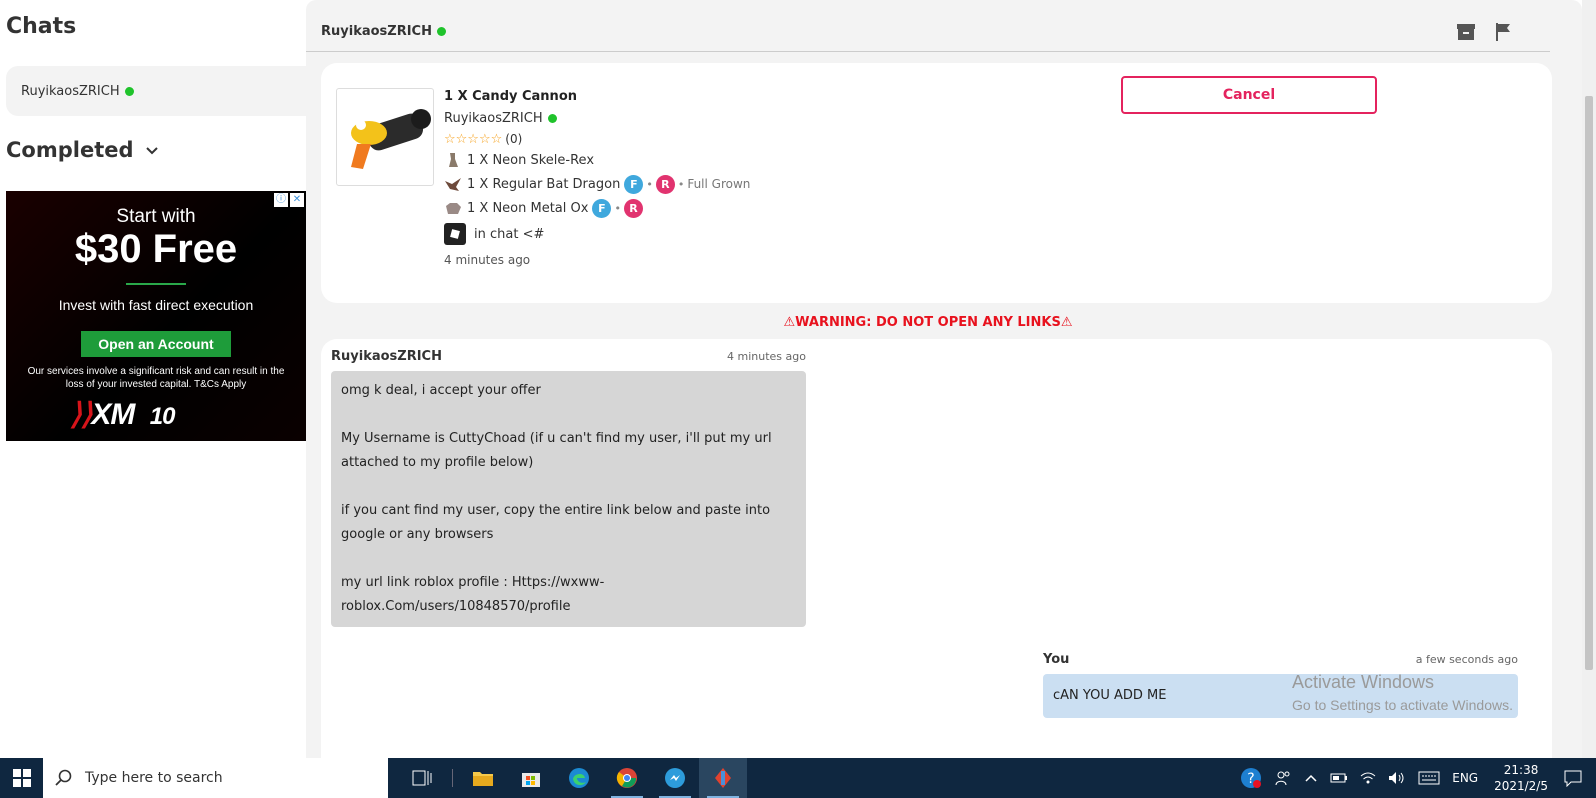  I want to click on chevron-up-icon, so click(1311, 778).